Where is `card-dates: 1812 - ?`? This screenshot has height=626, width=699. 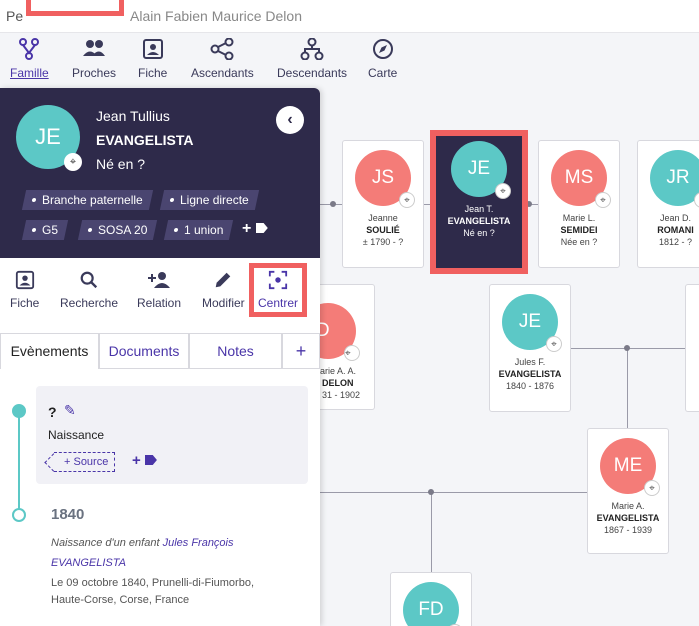
card-dates: 1812 - ? is located at coordinates (675, 242).